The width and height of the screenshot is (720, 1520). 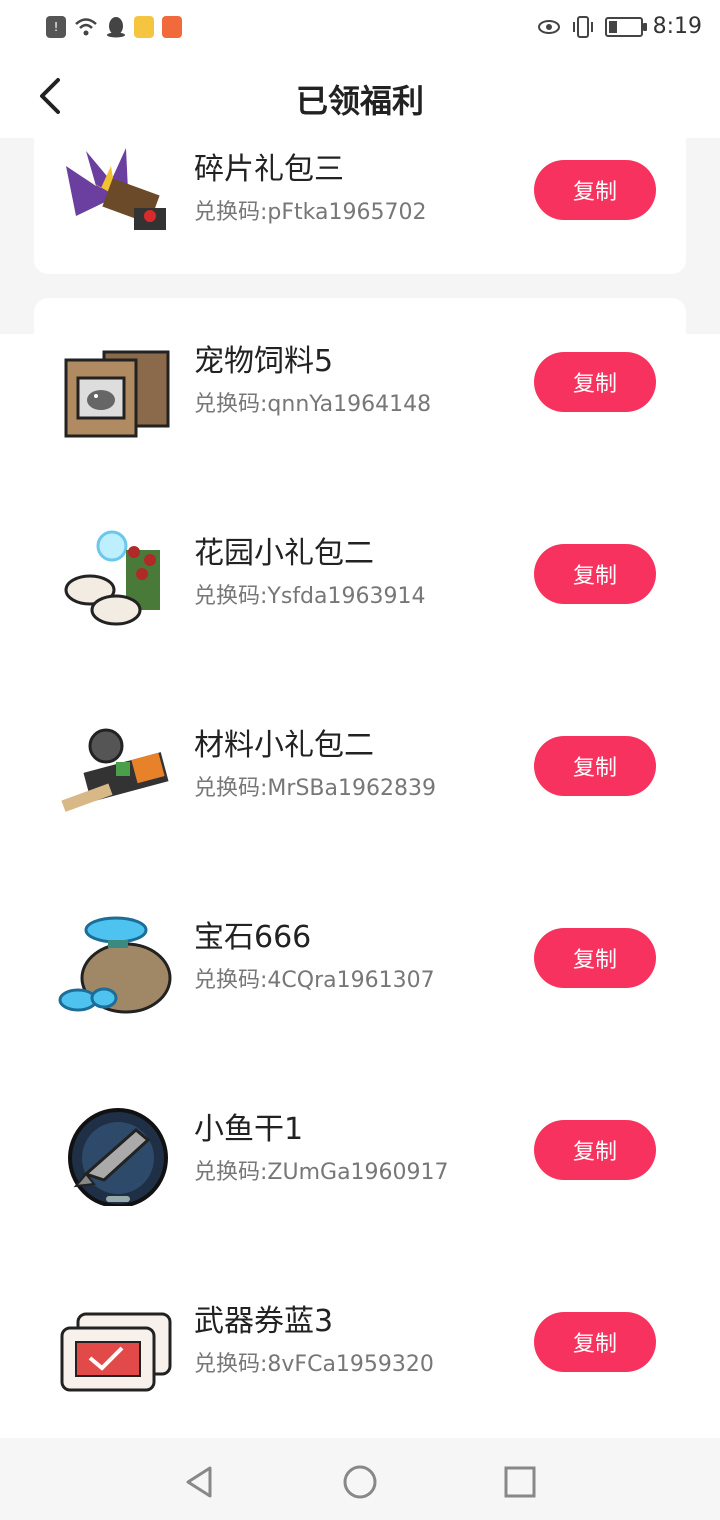 What do you see at coordinates (249, 1129) in the screenshot?
I see `item-name: 小鱼干1` at bounding box center [249, 1129].